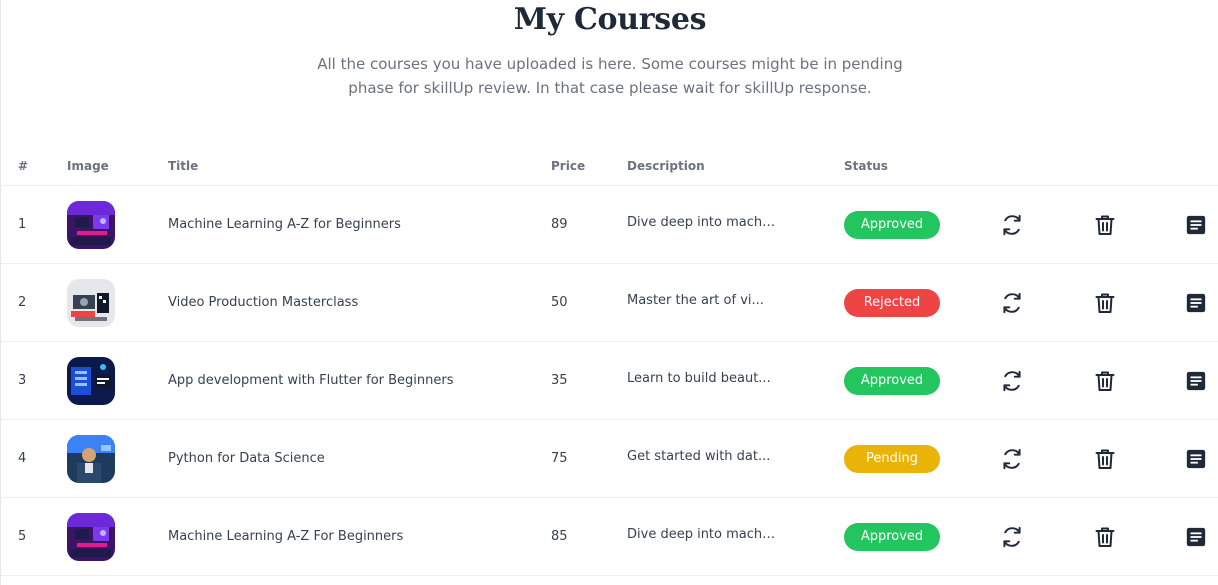 The image size is (1218, 585). What do you see at coordinates (559, 380) in the screenshot?
I see `course-price: 35` at bounding box center [559, 380].